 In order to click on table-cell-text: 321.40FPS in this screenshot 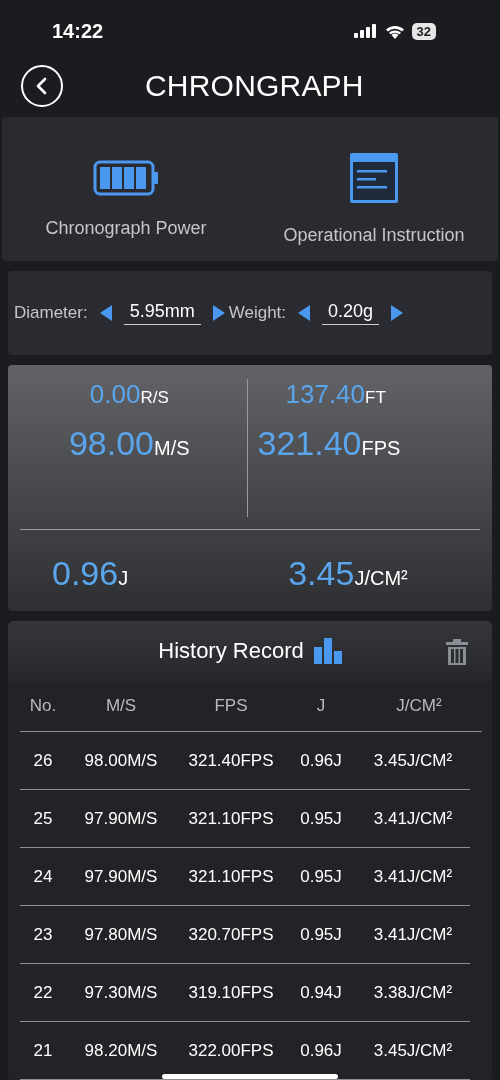, I will do `click(231, 760)`.